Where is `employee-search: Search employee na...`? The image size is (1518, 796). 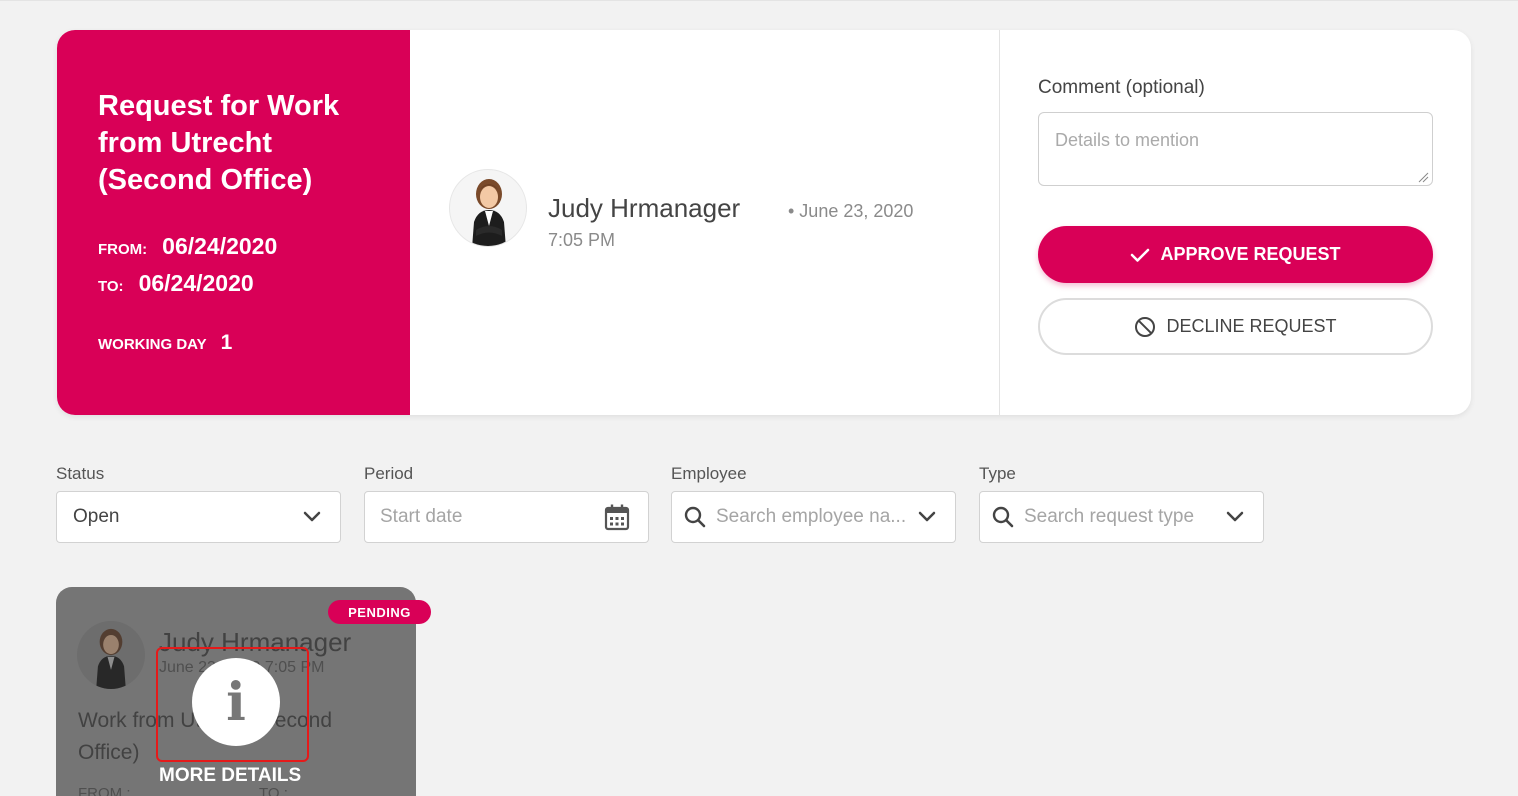
employee-search: Search employee na... is located at coordinates (813, 517).